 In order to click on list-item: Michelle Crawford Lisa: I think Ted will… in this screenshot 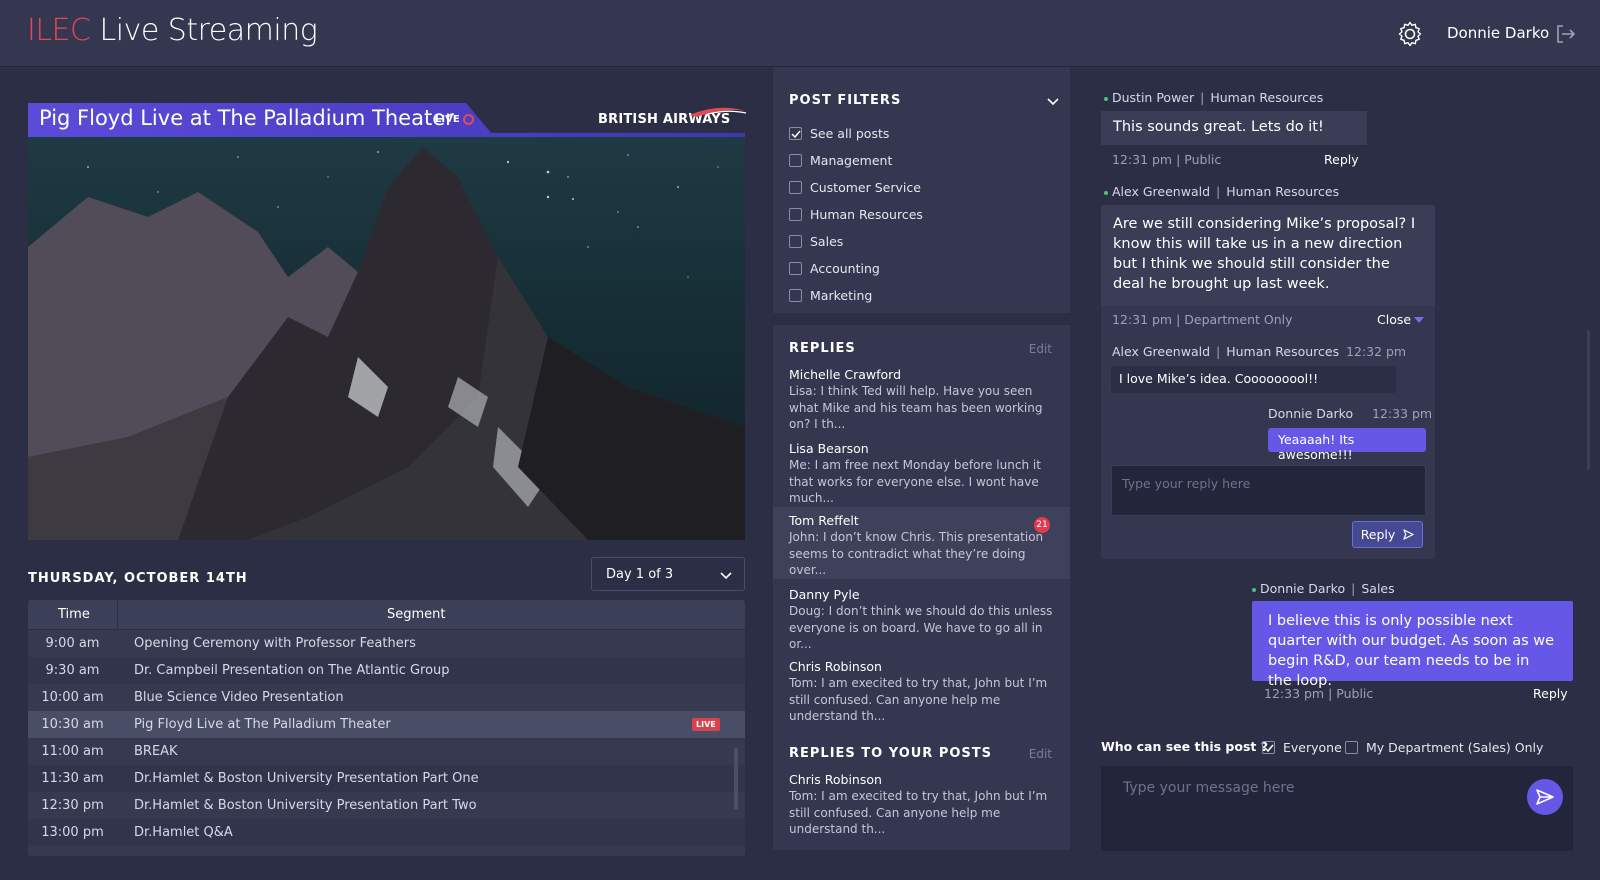, I will do `click(921, 397)`.